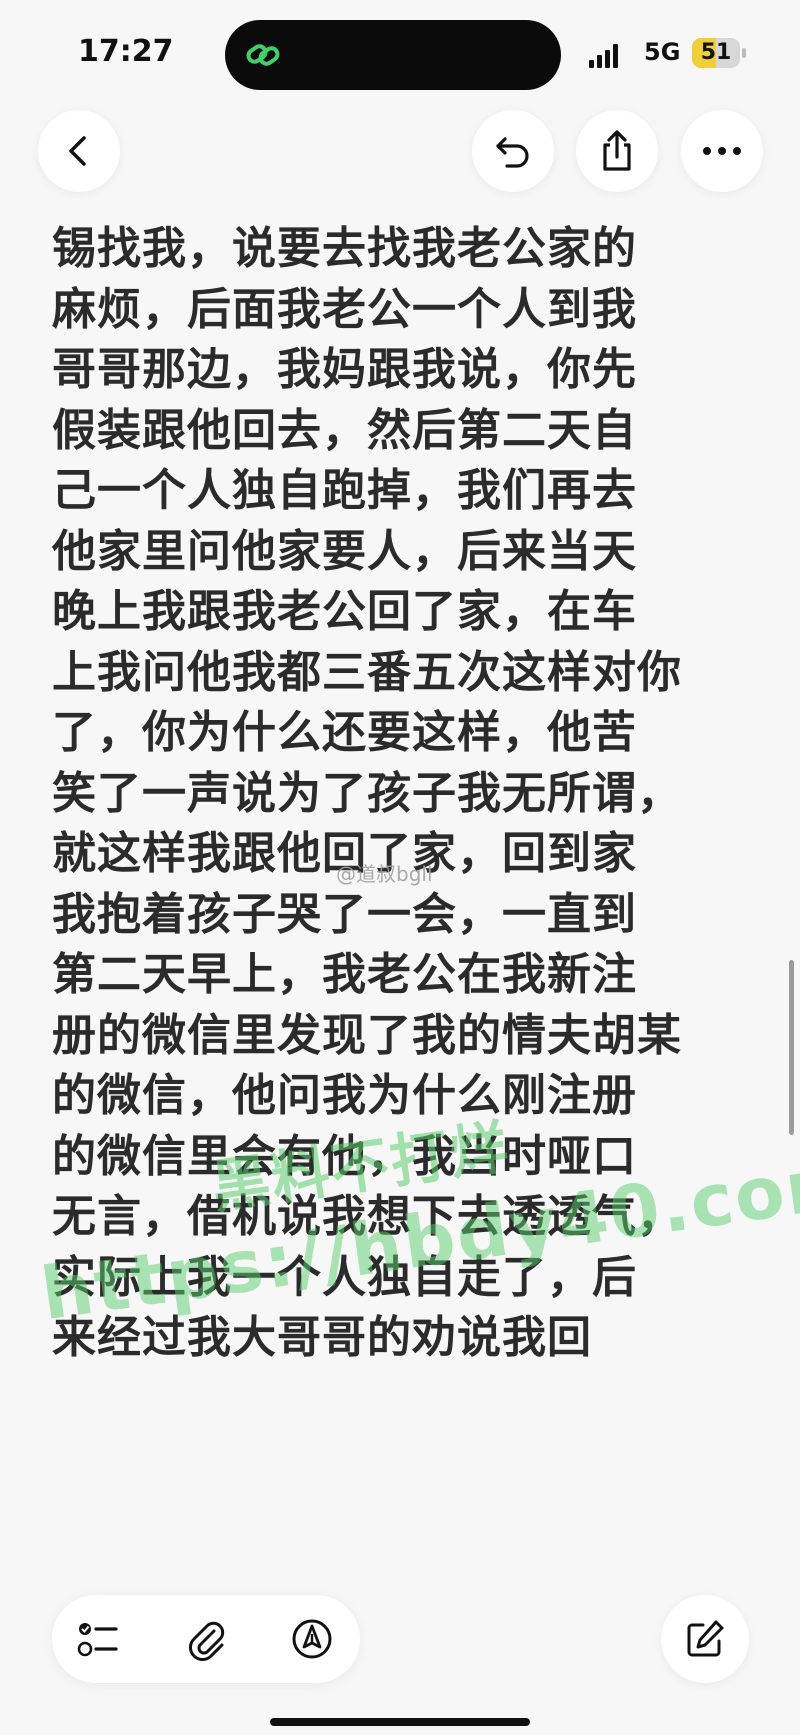  I want to click on checklist-icon, so click(97, 1640).